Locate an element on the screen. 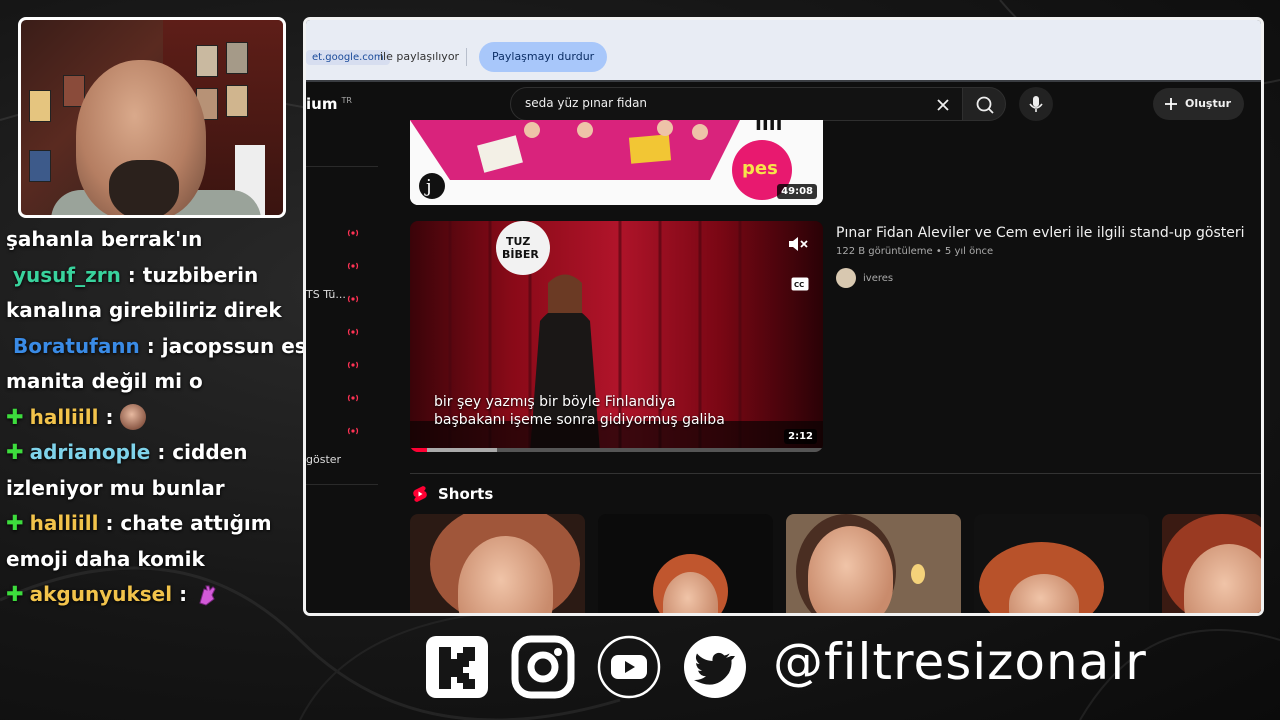 The width and height of the screenshot is (1280, 720). create-button: Oluştur is located at coordinates (1198, 104).